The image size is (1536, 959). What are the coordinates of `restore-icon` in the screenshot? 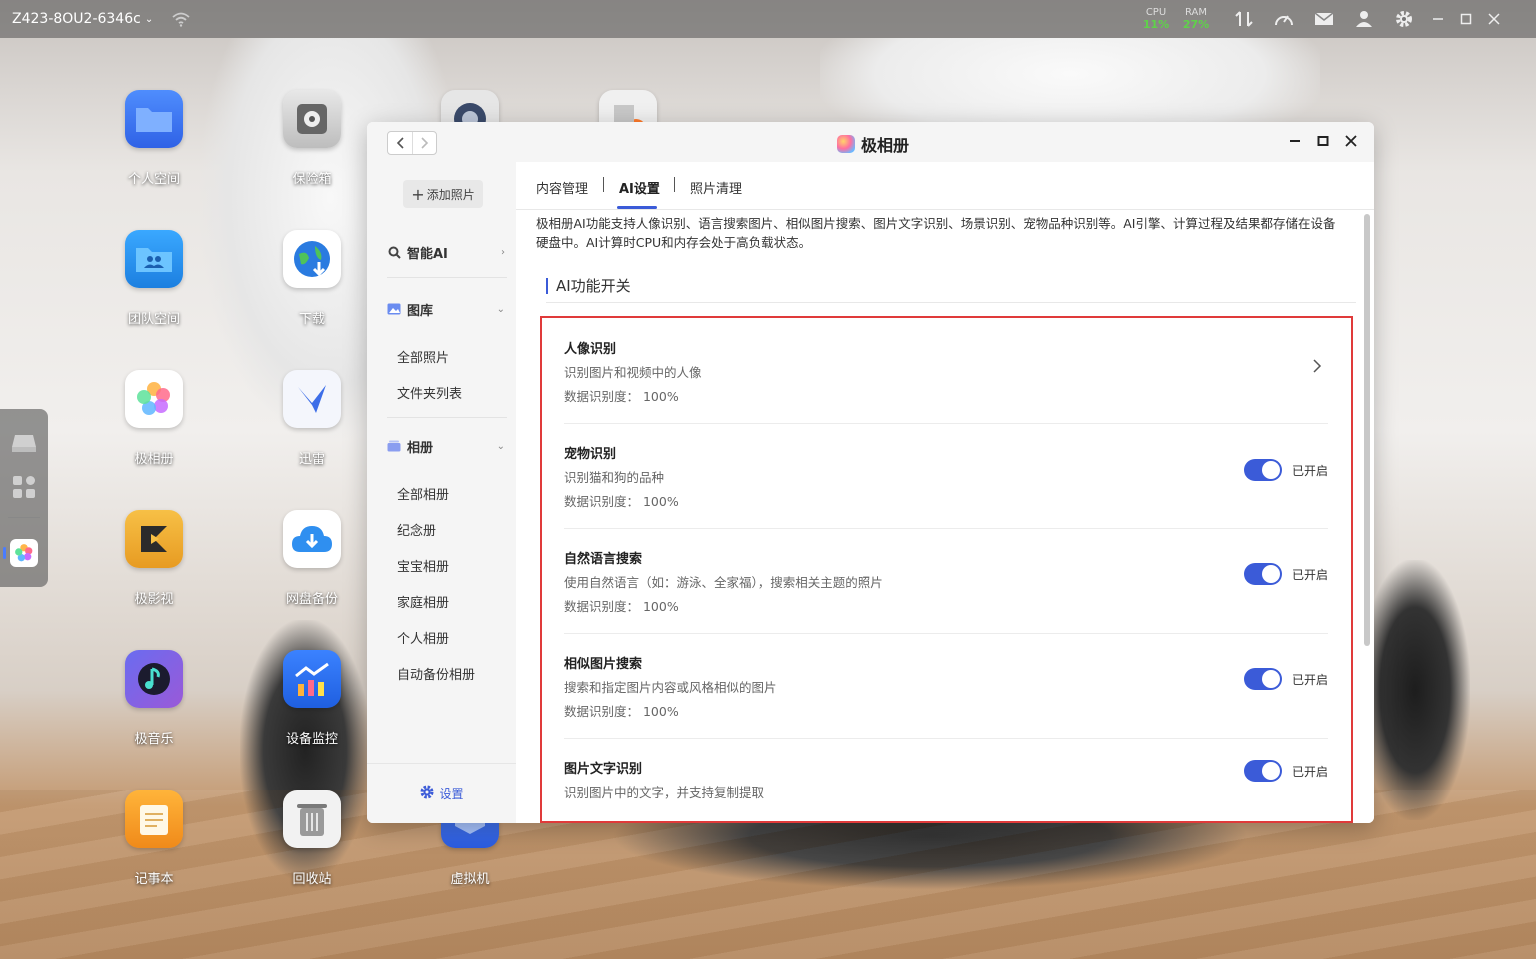 It's located at (1466, 19).